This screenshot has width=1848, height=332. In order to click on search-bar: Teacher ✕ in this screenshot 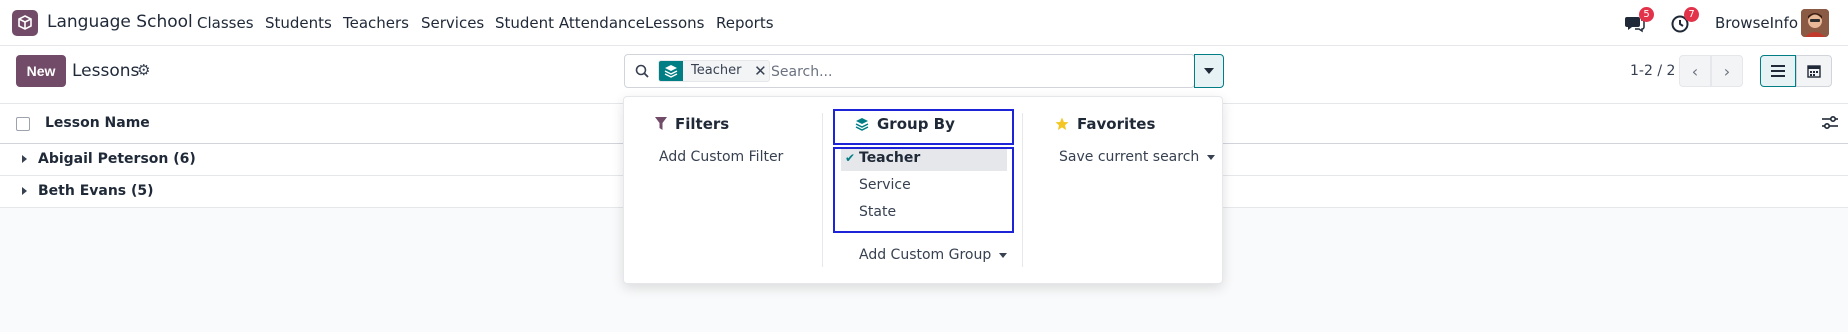, I will do `click(909, 71)`.